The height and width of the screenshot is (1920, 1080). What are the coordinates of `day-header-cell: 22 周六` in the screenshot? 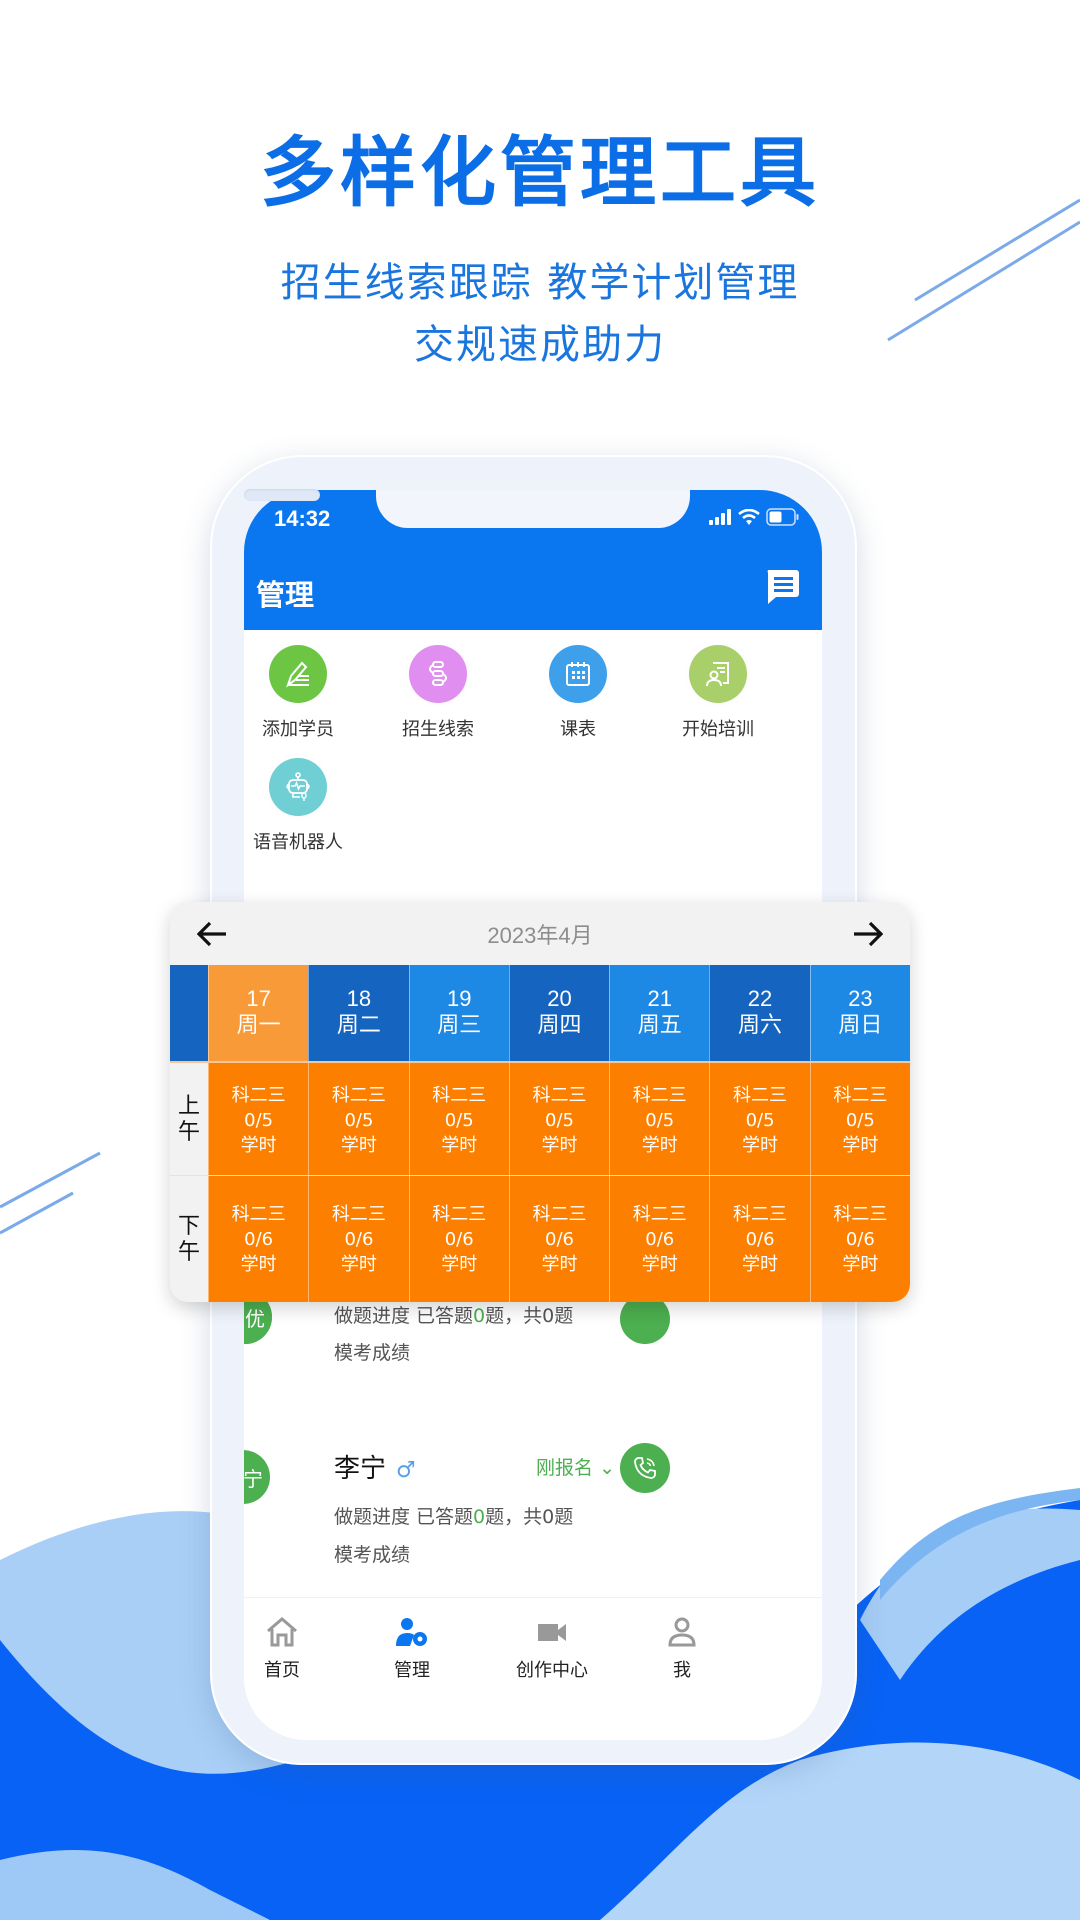 It's located at (759, 1013).